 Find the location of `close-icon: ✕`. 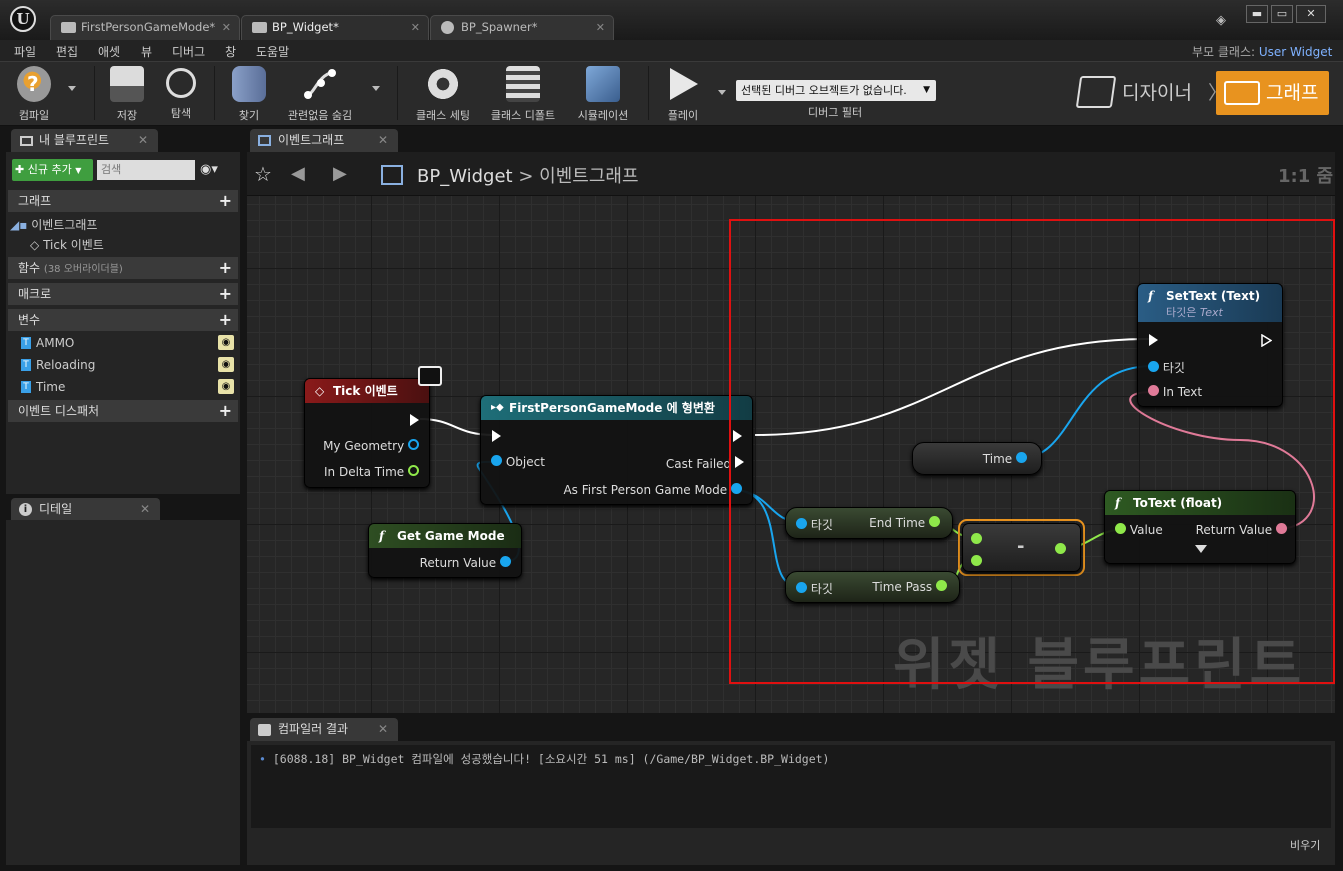

close-icon: ✕ is located at coordinates (383, 729).